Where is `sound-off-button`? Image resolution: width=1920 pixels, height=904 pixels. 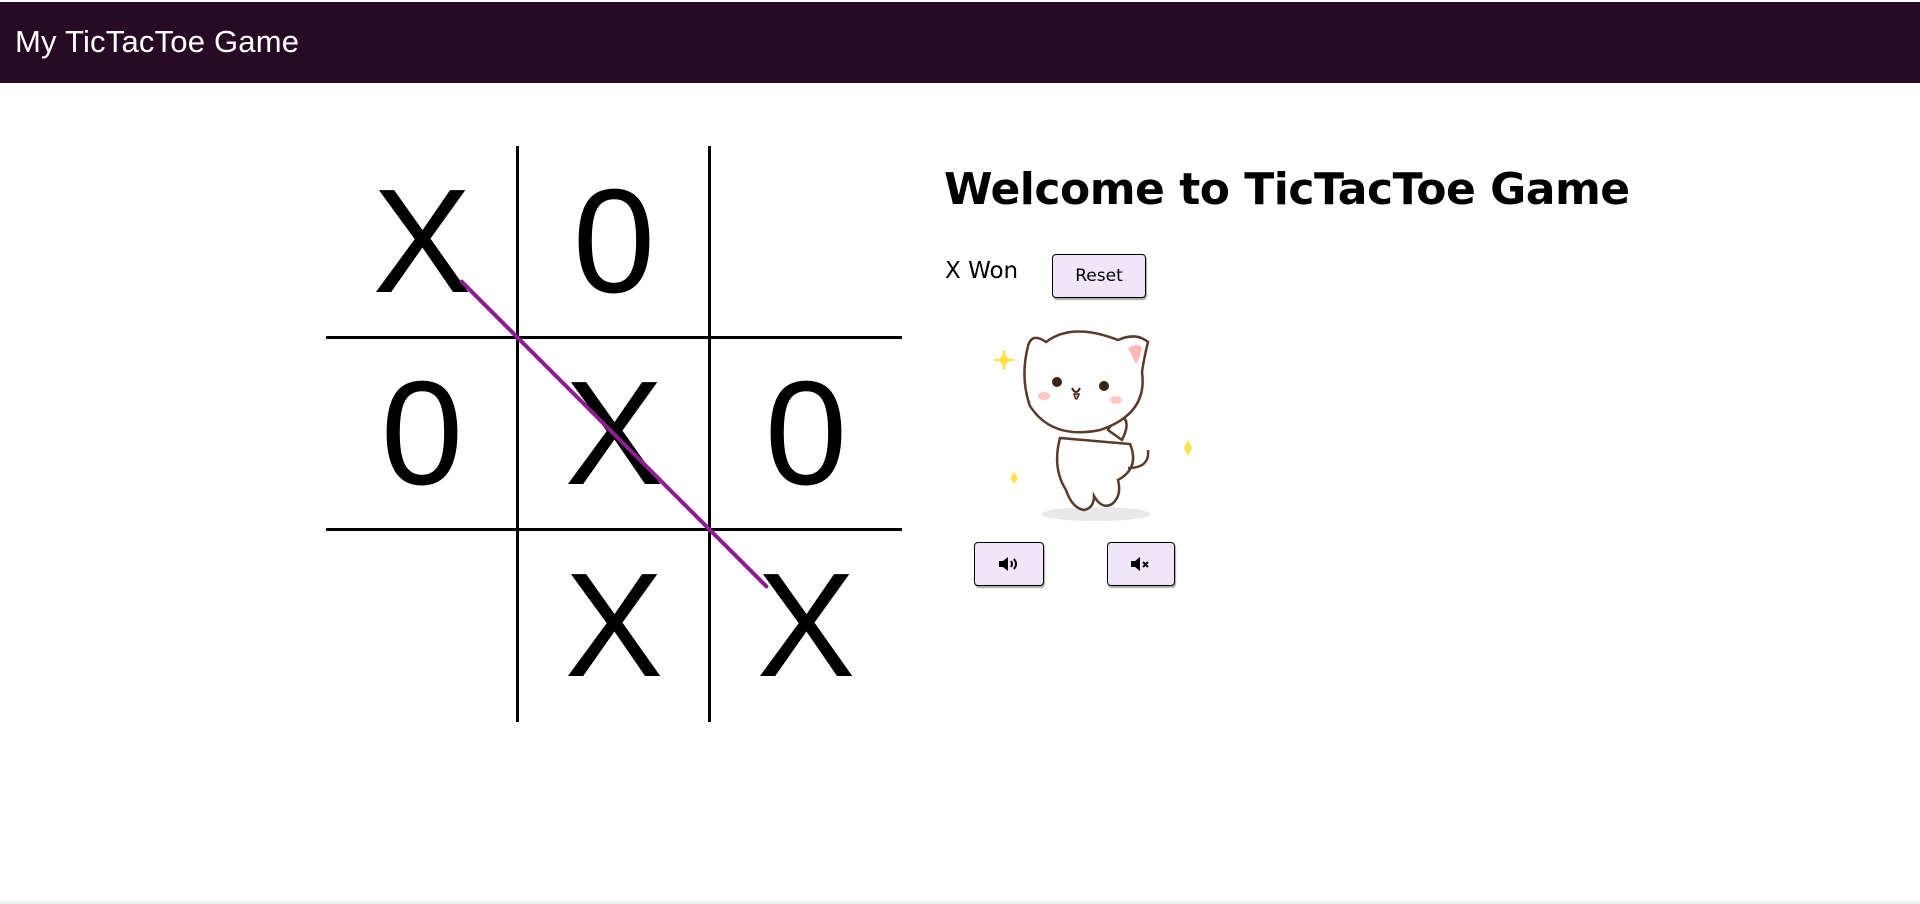
sound-off-button is located at coordinates (1141, 564).